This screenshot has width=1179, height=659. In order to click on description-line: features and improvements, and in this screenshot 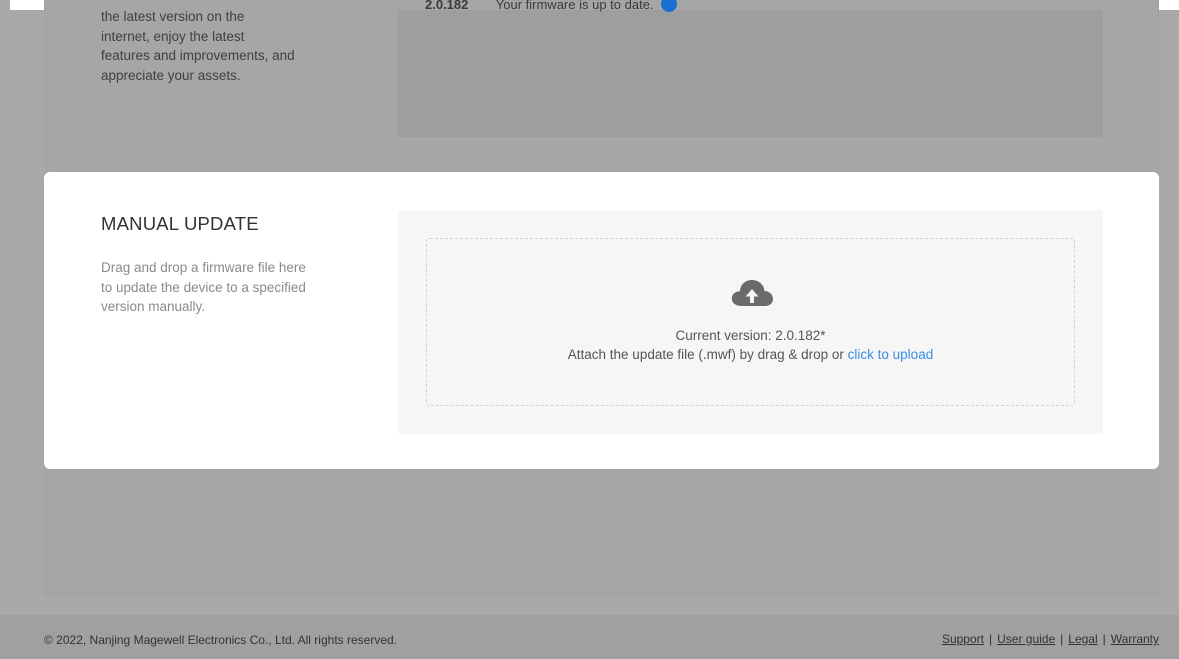, I will do `click(198, 55)`.